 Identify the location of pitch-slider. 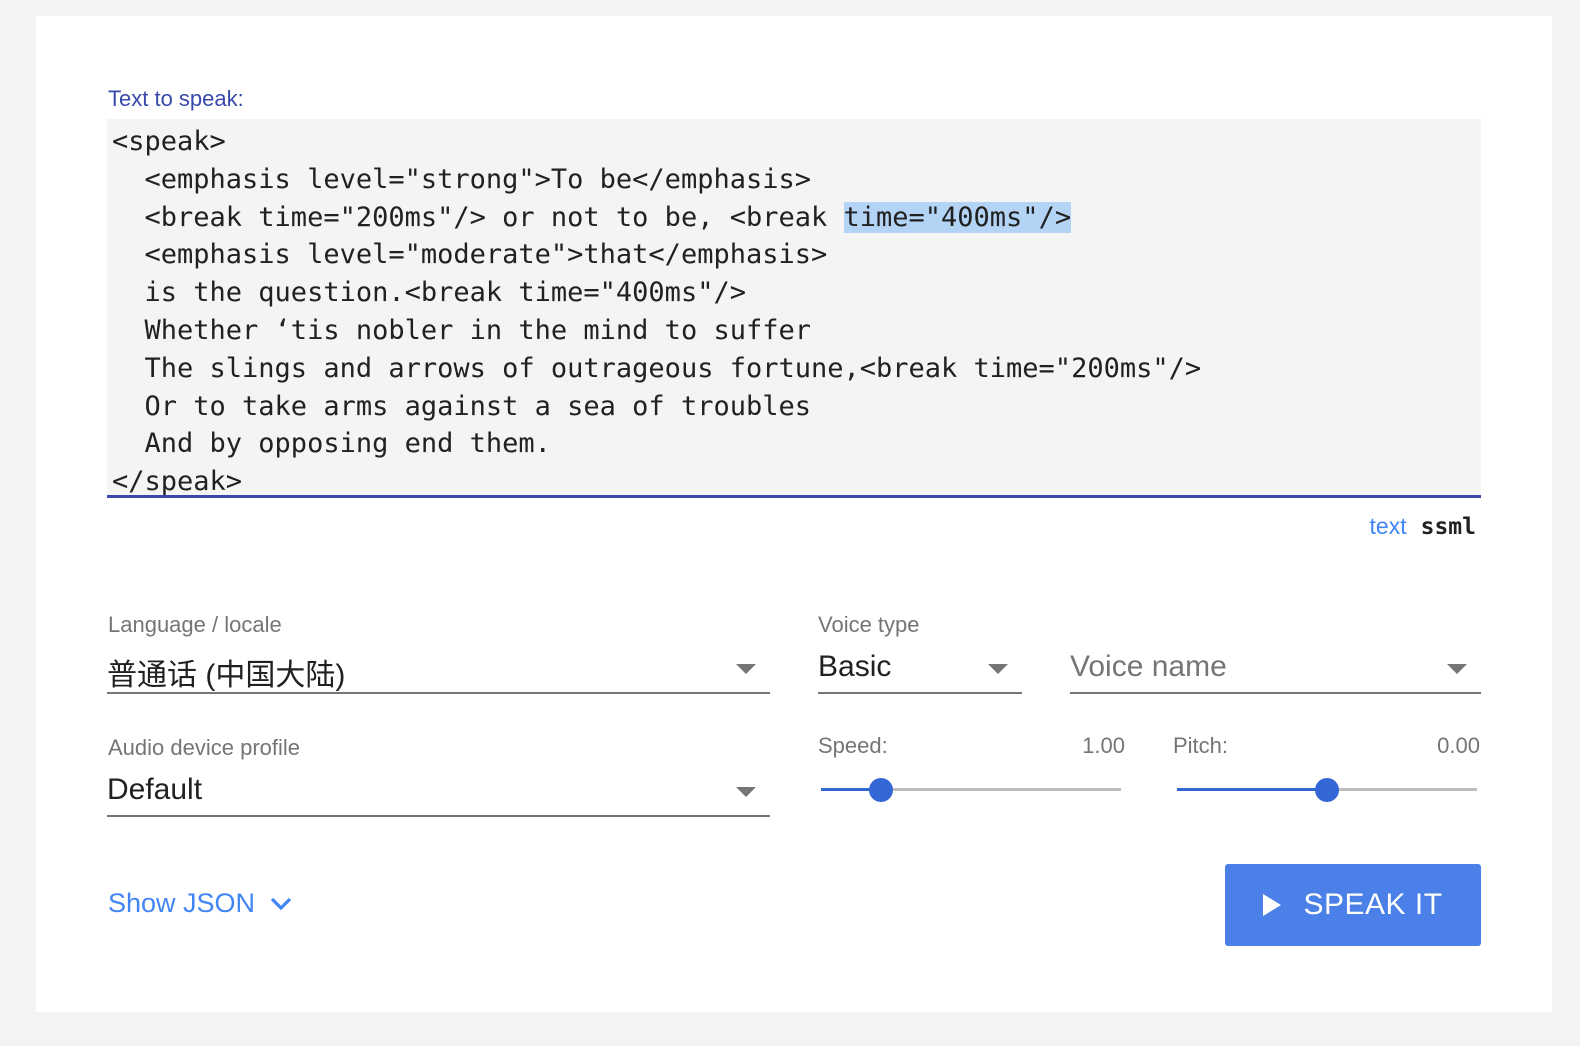
(1327, 790).